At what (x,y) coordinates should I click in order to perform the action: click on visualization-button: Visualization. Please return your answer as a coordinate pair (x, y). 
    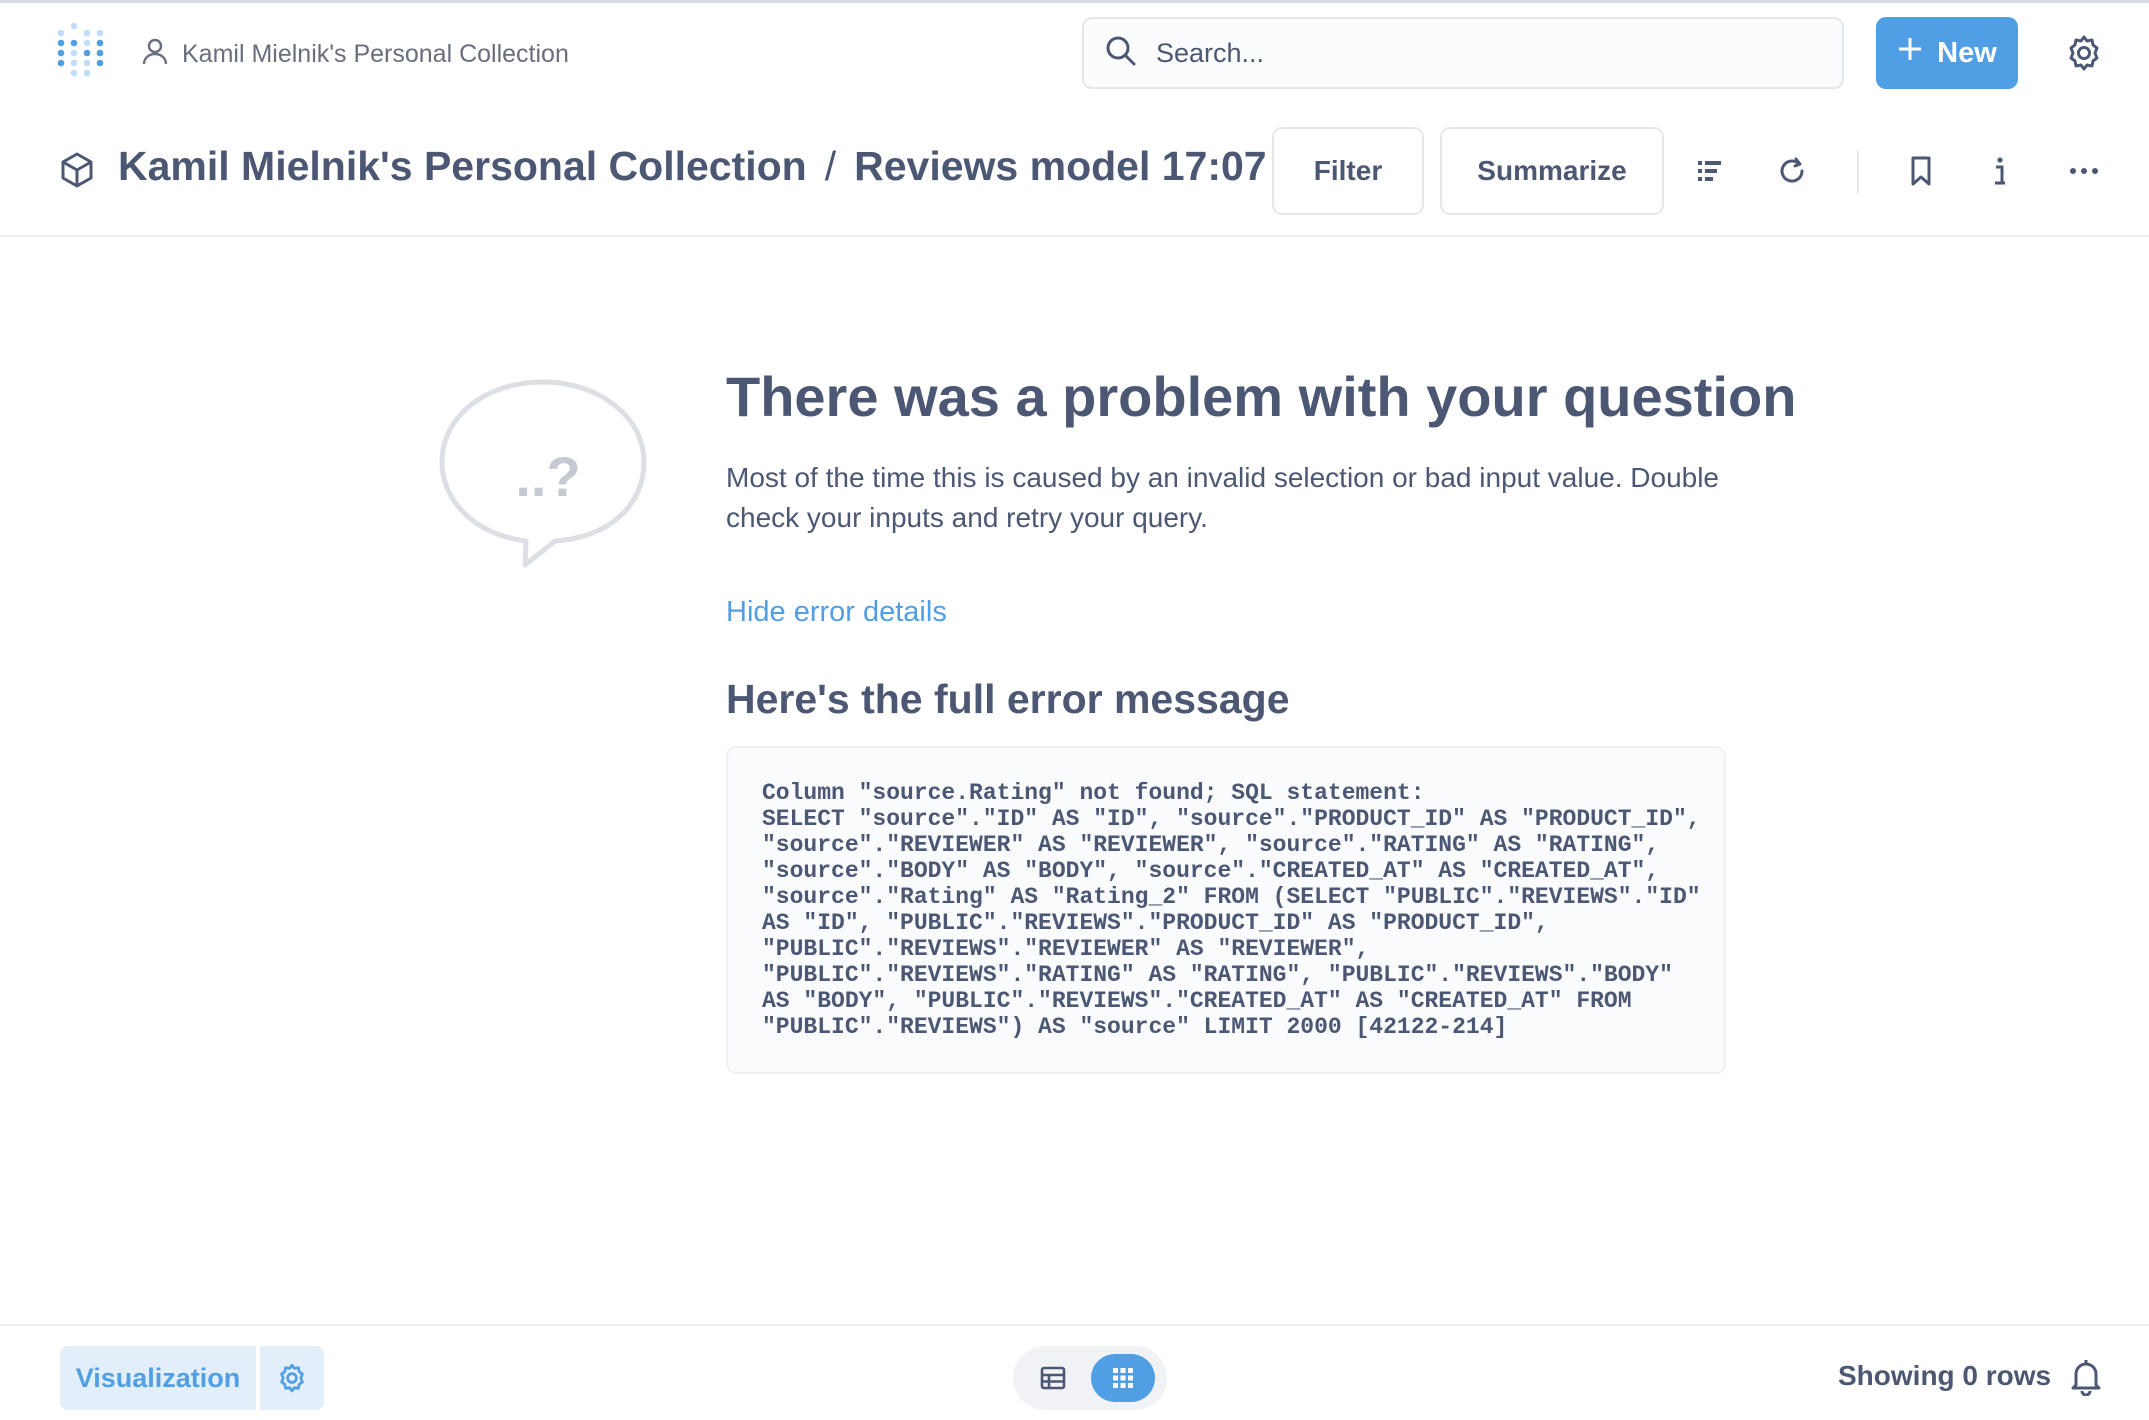
    Looking at the image, I should click on (158, 1378).